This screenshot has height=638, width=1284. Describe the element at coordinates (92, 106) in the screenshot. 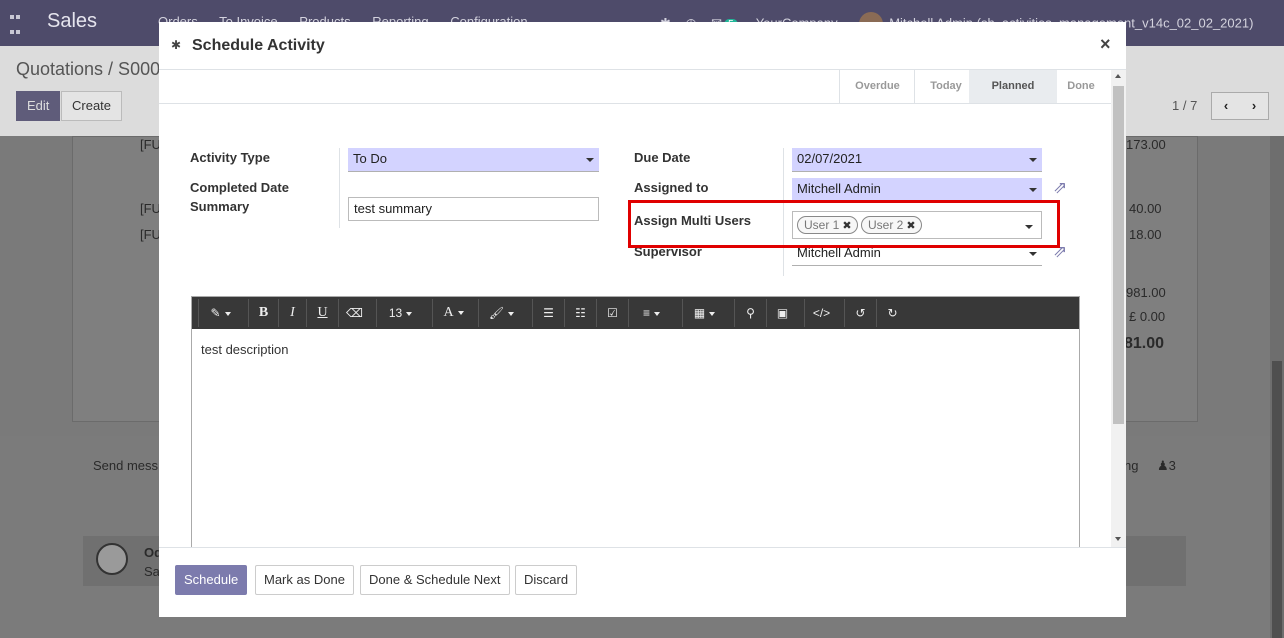

I see `create-button: Create` at that location.